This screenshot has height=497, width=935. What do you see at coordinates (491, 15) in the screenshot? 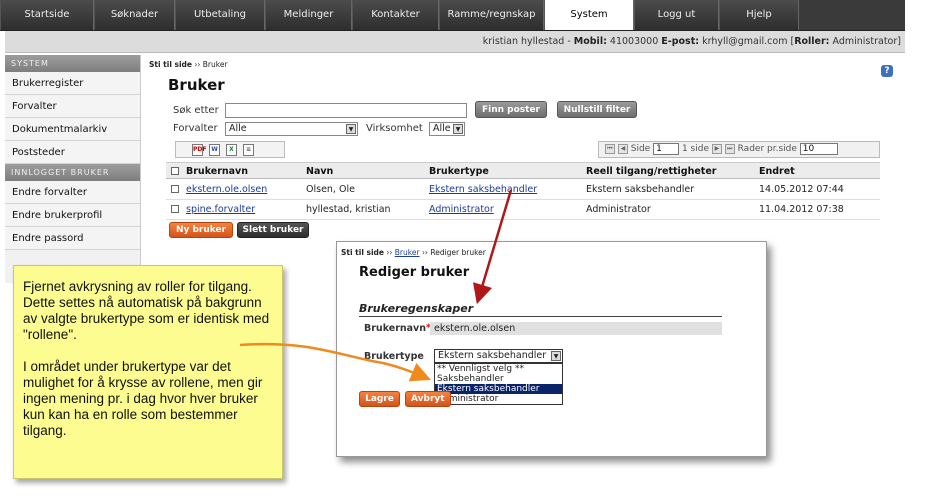
I see `tab-ramme-regnskap: Ramme/regnskap` at bounding box center [491, 15].